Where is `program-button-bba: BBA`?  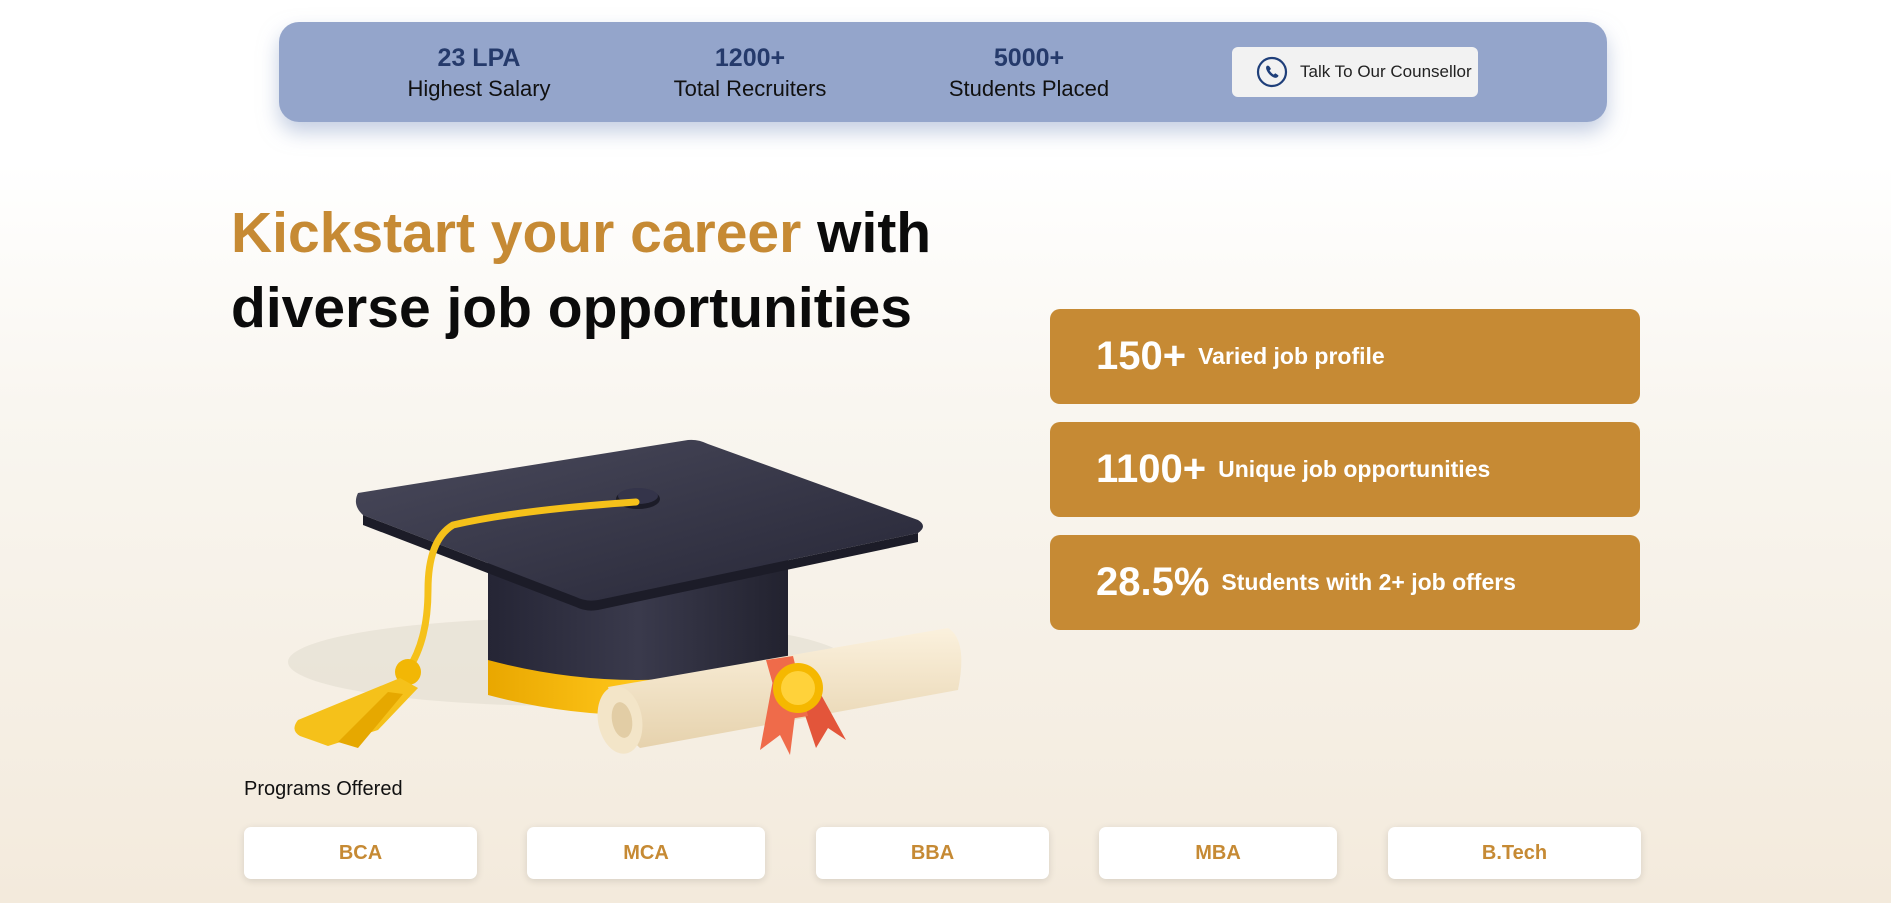
program-button-bba: BBA is located at coordinates (932, 853).